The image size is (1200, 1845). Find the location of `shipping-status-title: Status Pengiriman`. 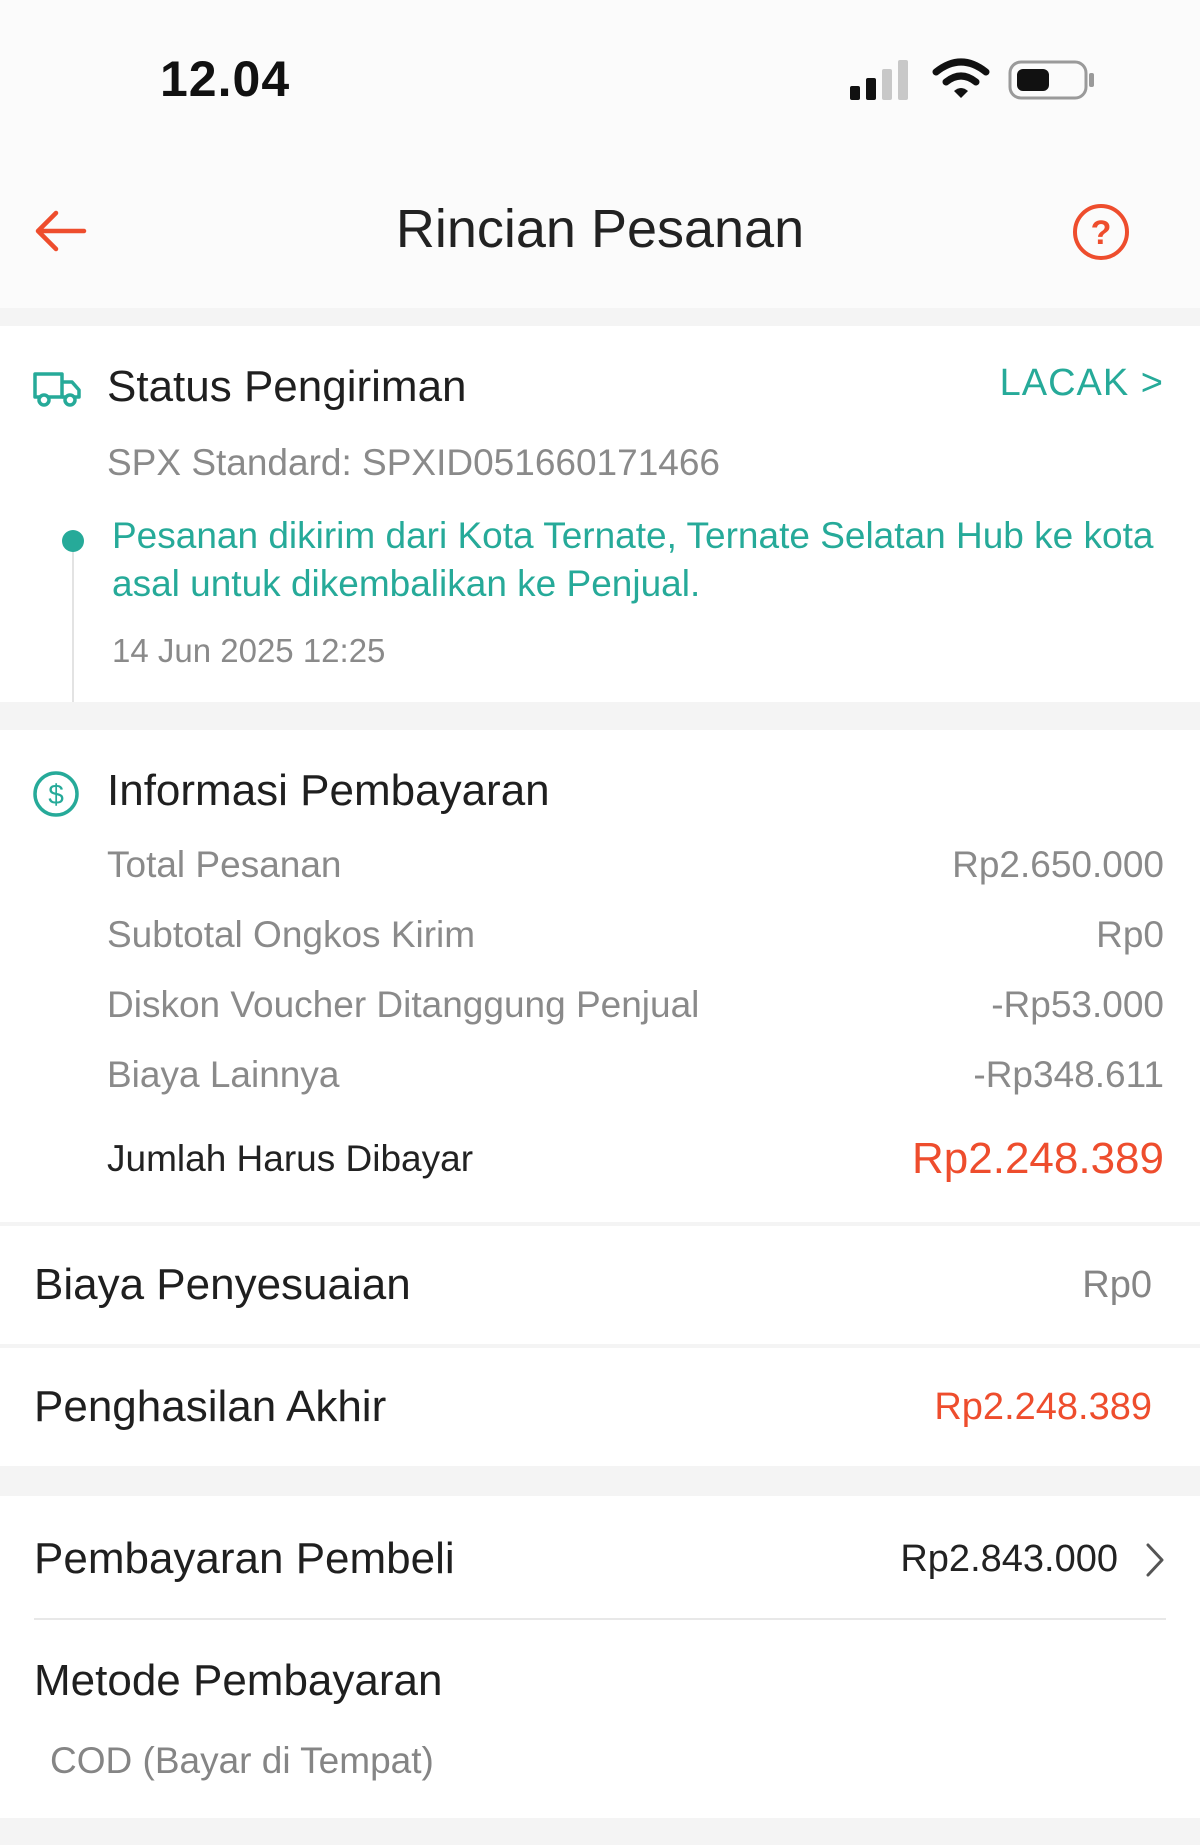

shipping-status-title: Status Pengiriman is located at coordinates (287, 386).